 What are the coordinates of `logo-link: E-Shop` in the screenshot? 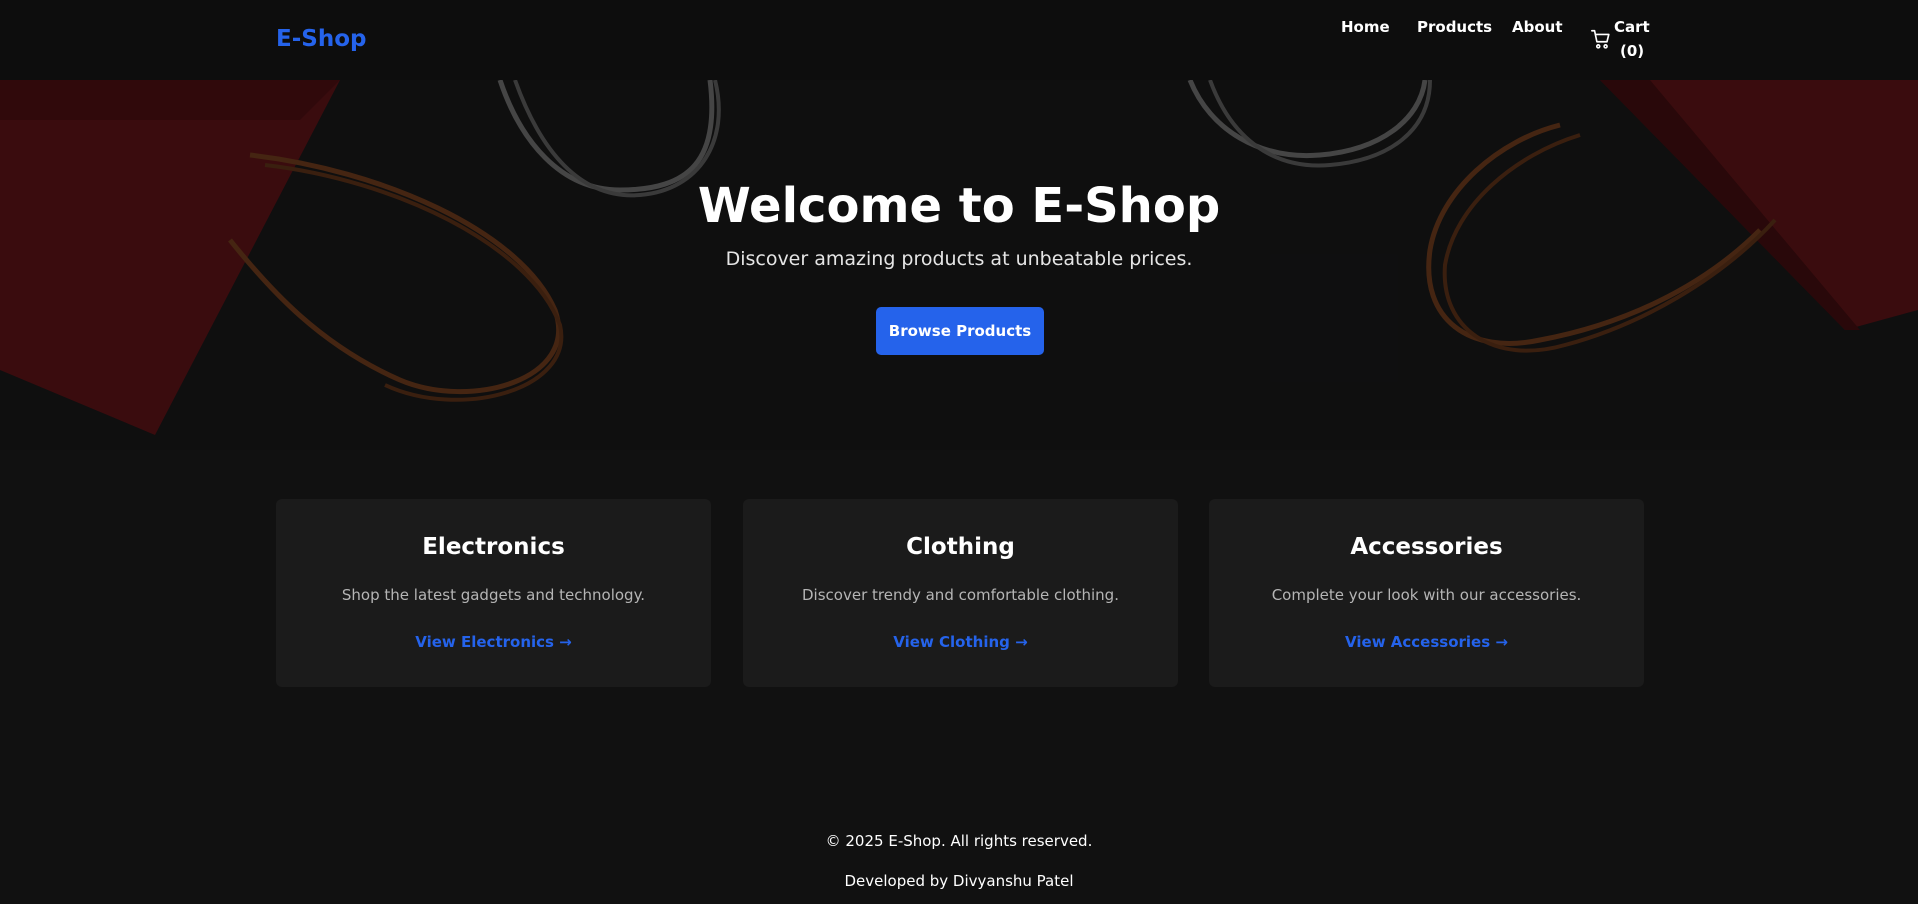 It's located at (321, 39).